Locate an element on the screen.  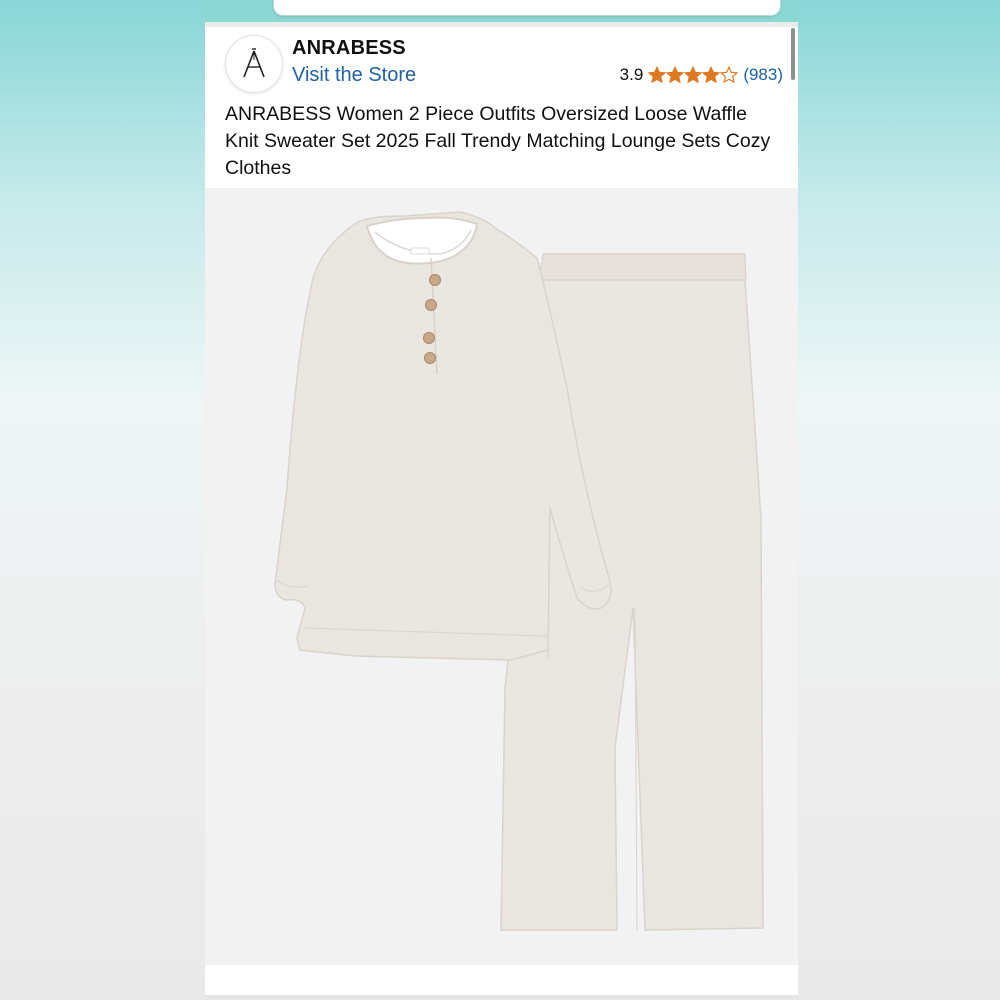
rating-summary: 3.9 (983) is located at coordinates (701, 75).